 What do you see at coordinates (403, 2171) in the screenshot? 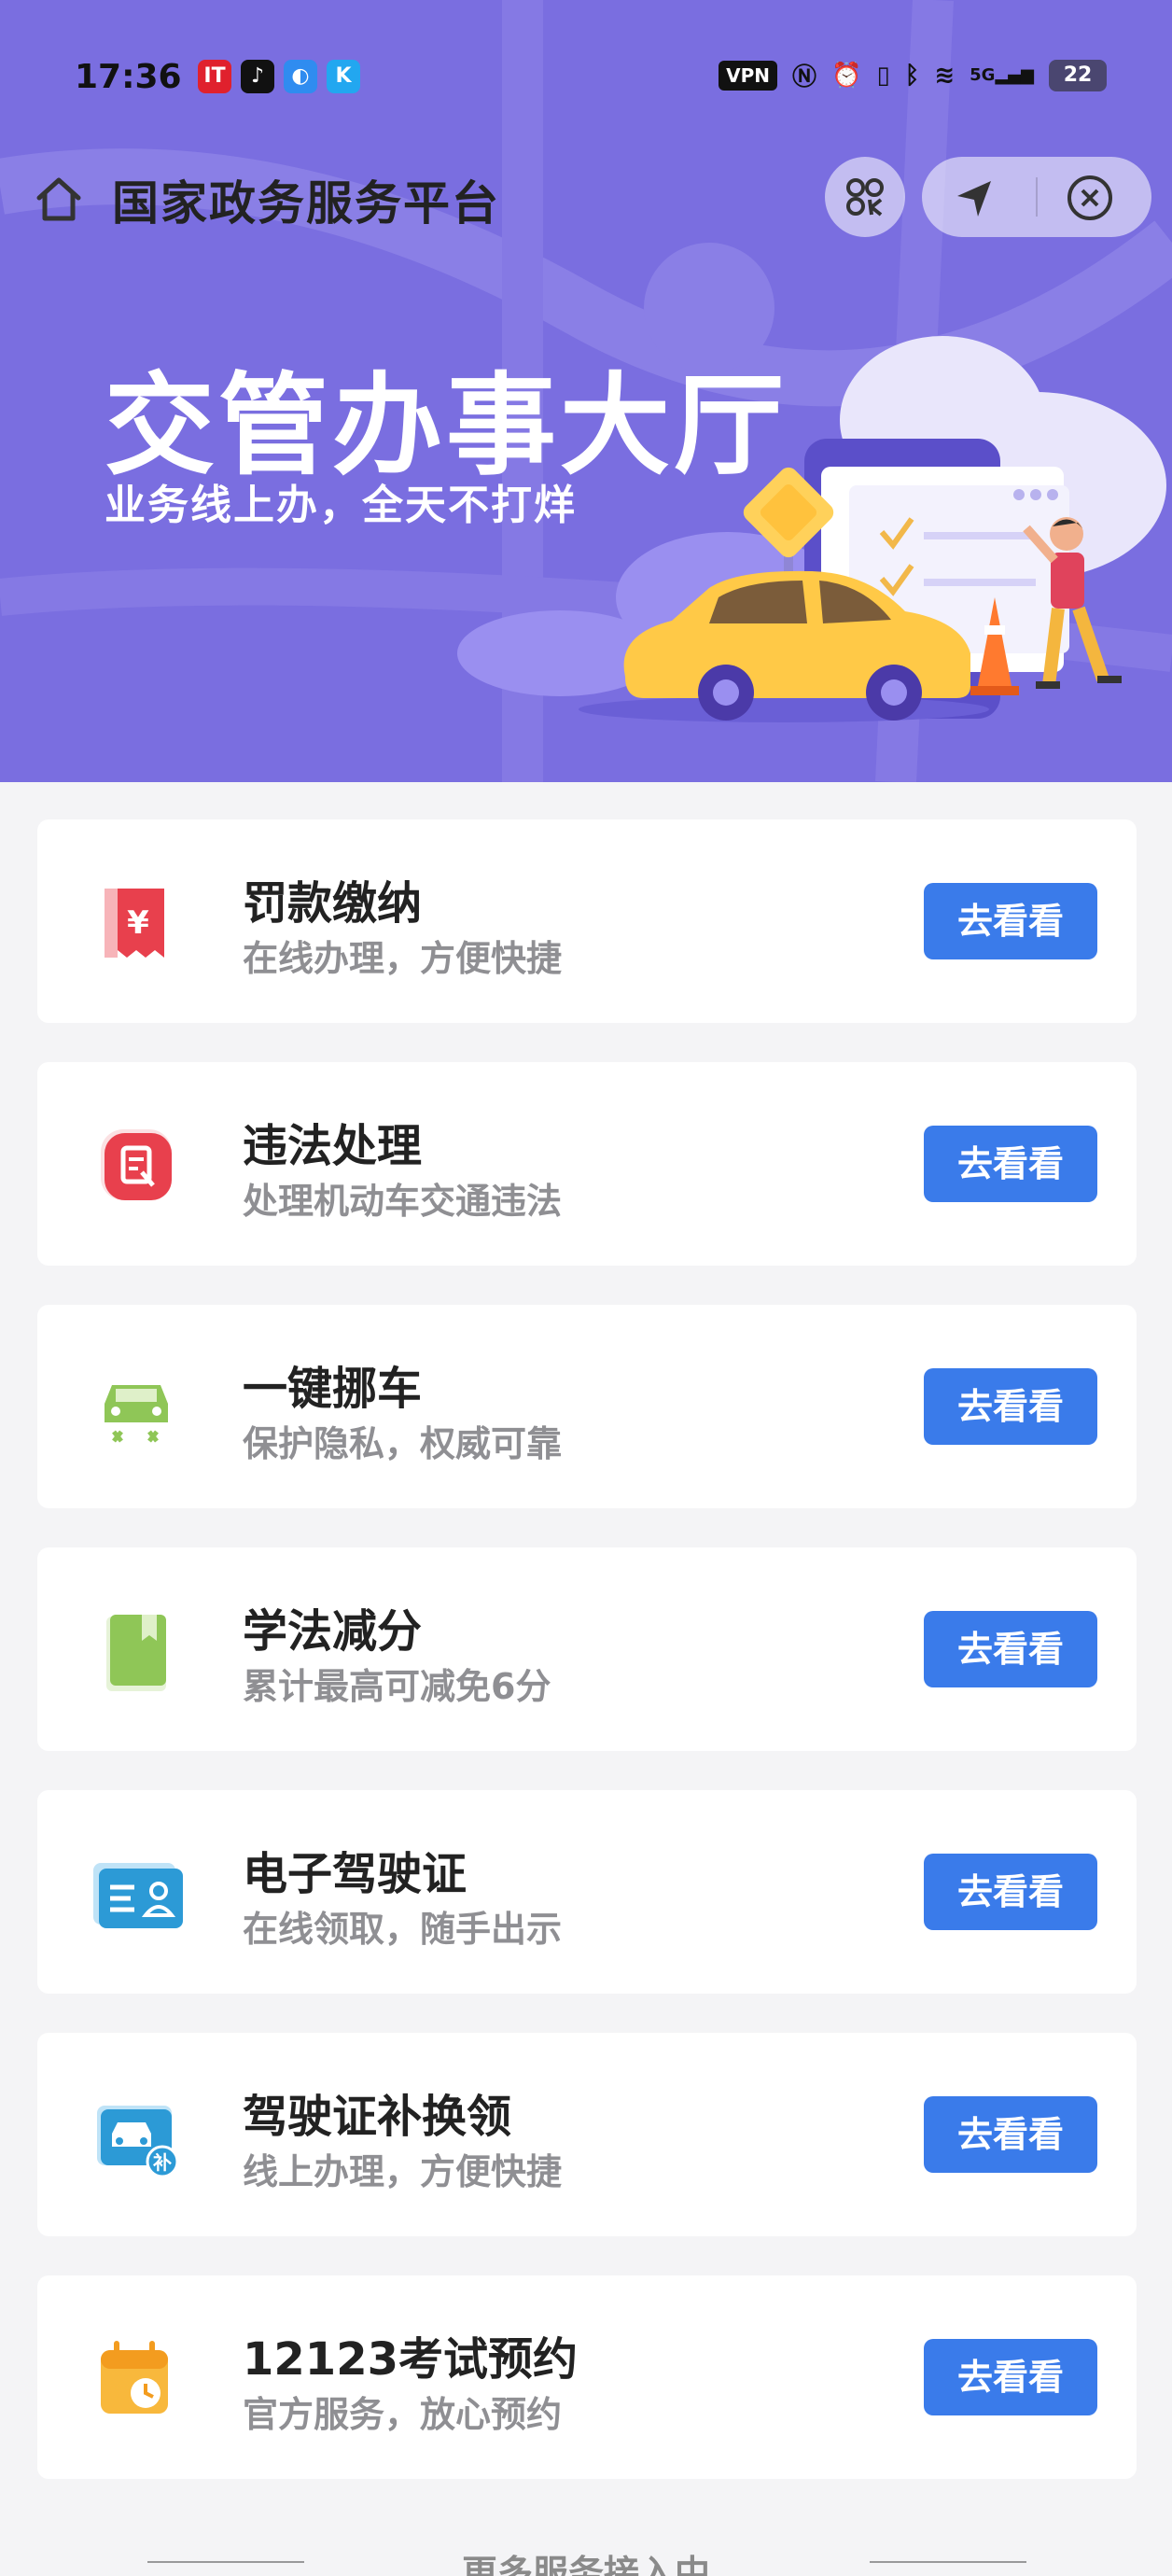
I see `service-desc: 线上办理，方便快捷` at bounding box center [403, 2171].